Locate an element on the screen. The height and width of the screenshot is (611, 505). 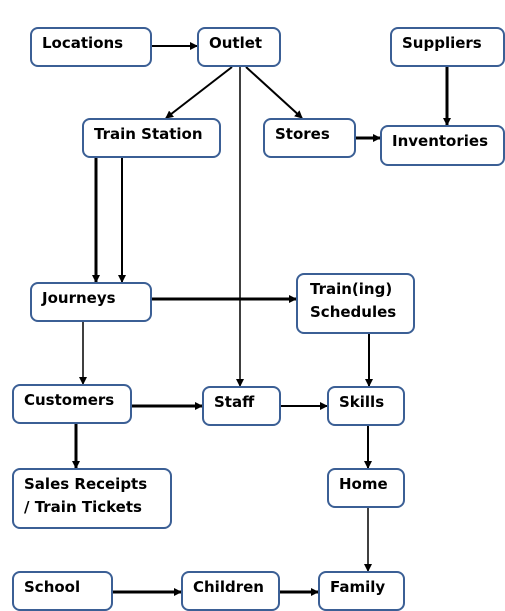
node-label: Outlet is located at coordinates (236, 43).